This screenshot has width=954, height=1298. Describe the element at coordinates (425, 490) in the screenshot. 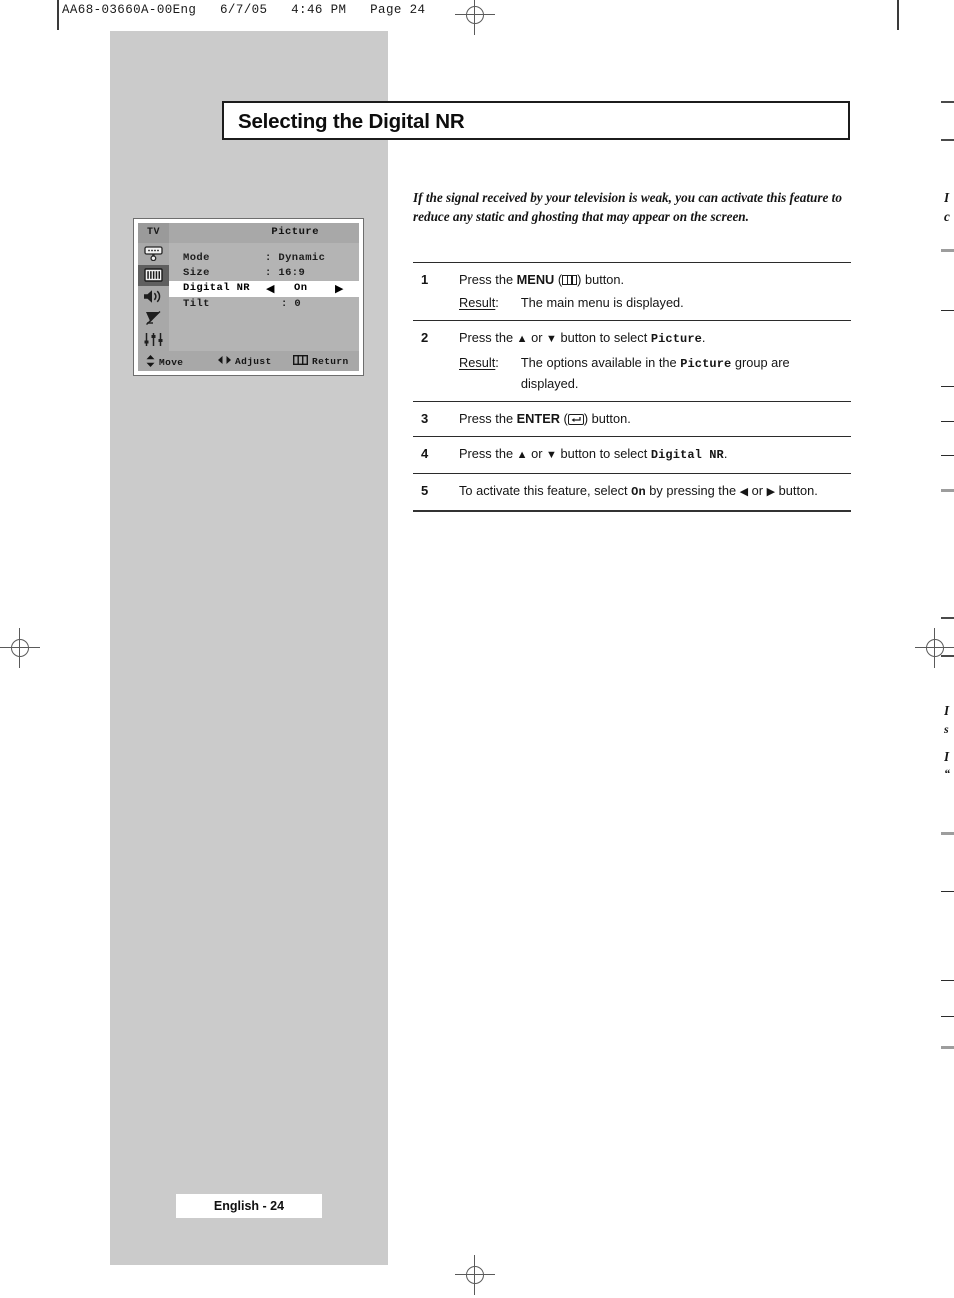

I see `step-number: 5` at that location.